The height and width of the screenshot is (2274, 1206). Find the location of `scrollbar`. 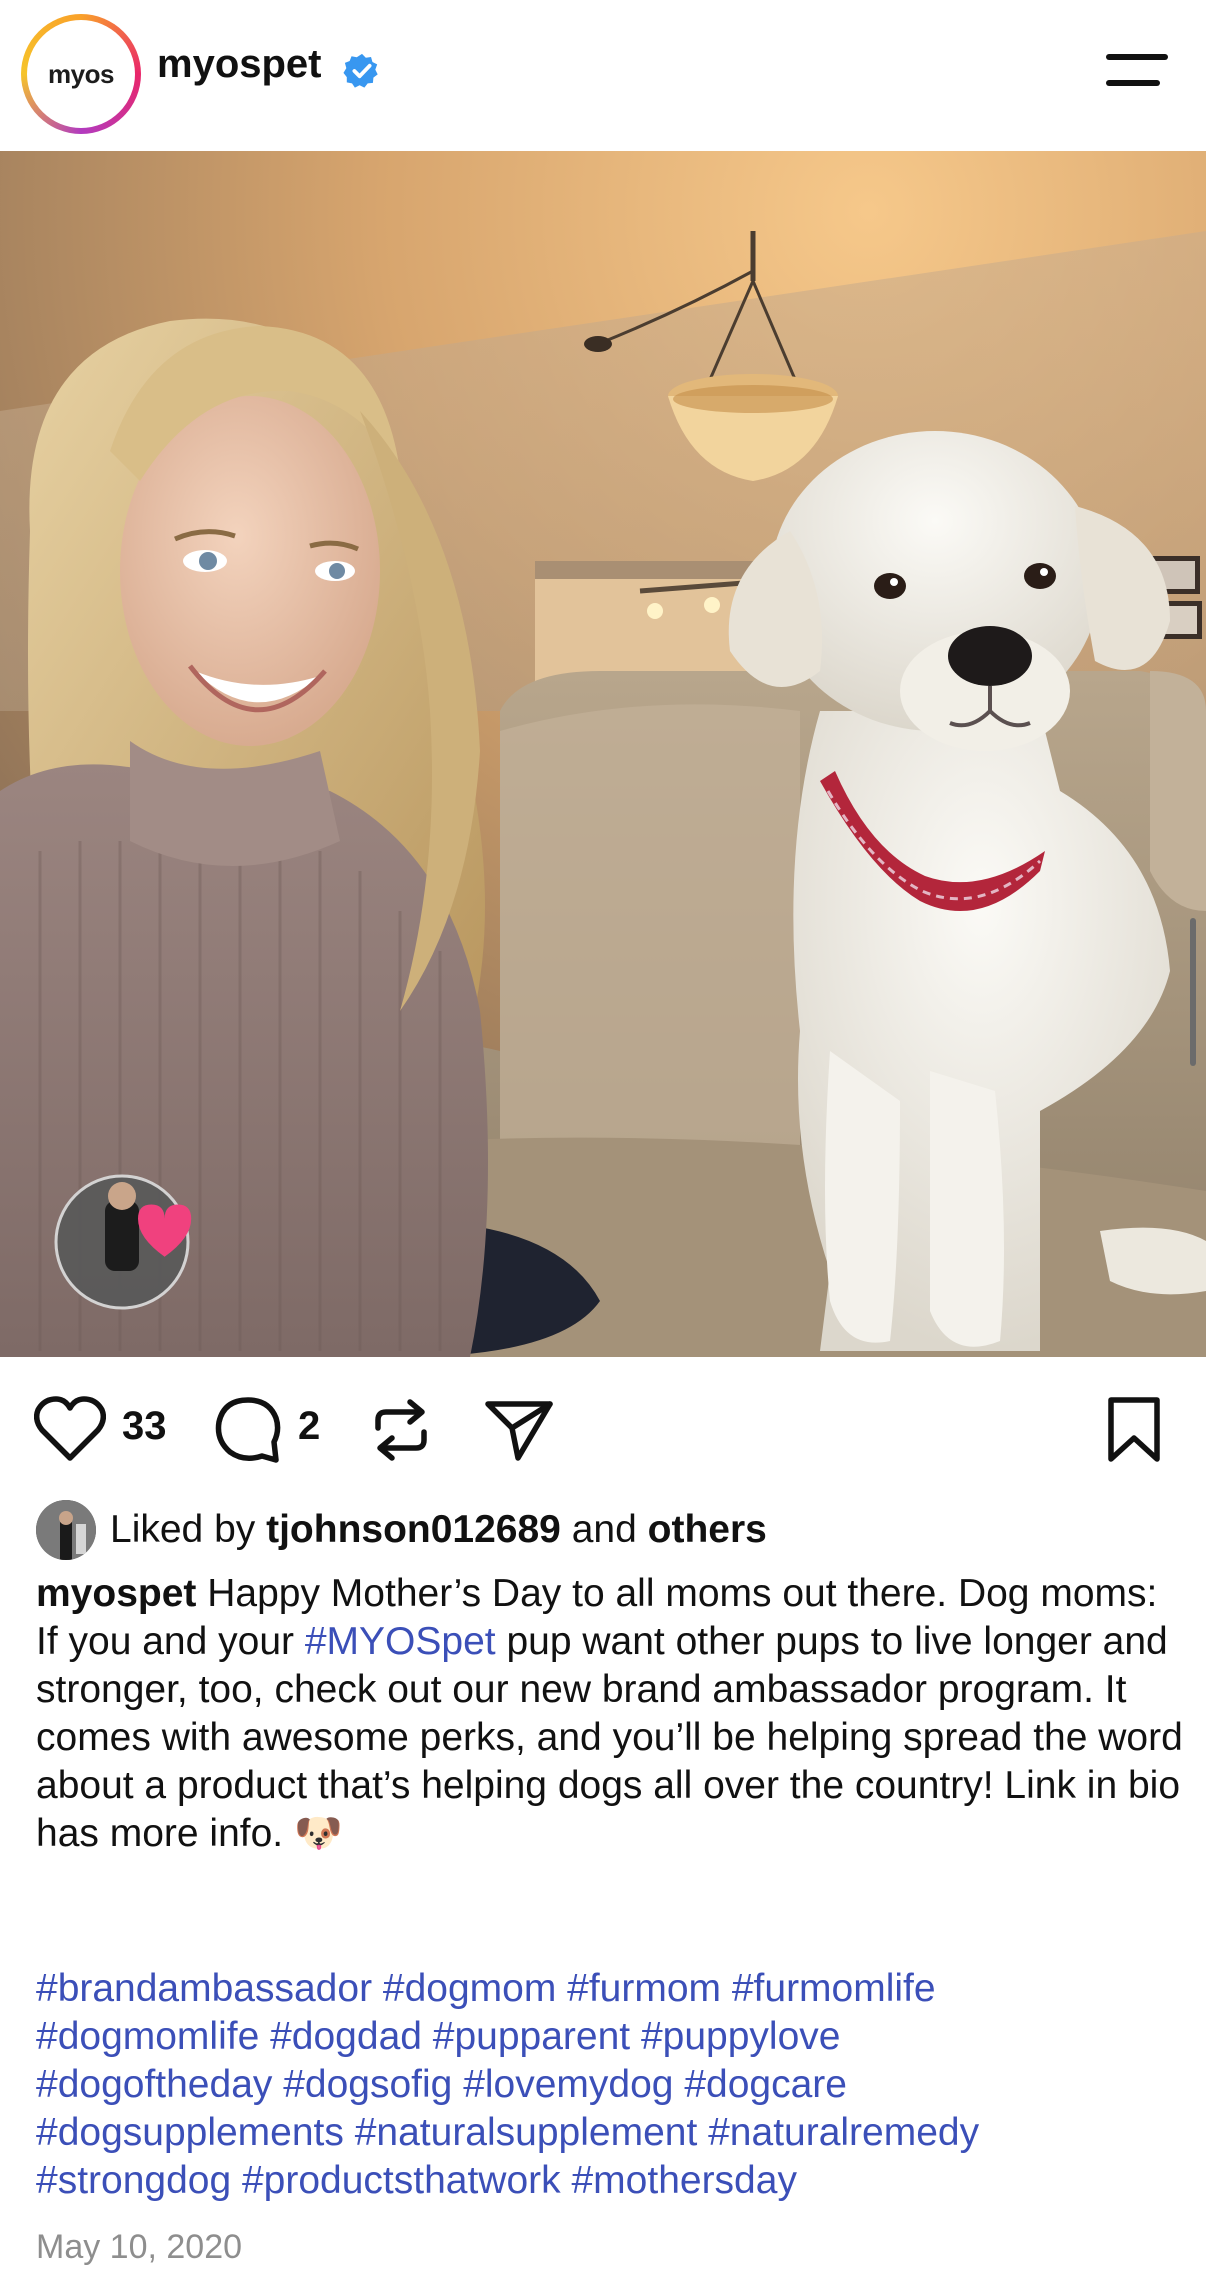

scrollbar is located at coordinates (1193, 992).